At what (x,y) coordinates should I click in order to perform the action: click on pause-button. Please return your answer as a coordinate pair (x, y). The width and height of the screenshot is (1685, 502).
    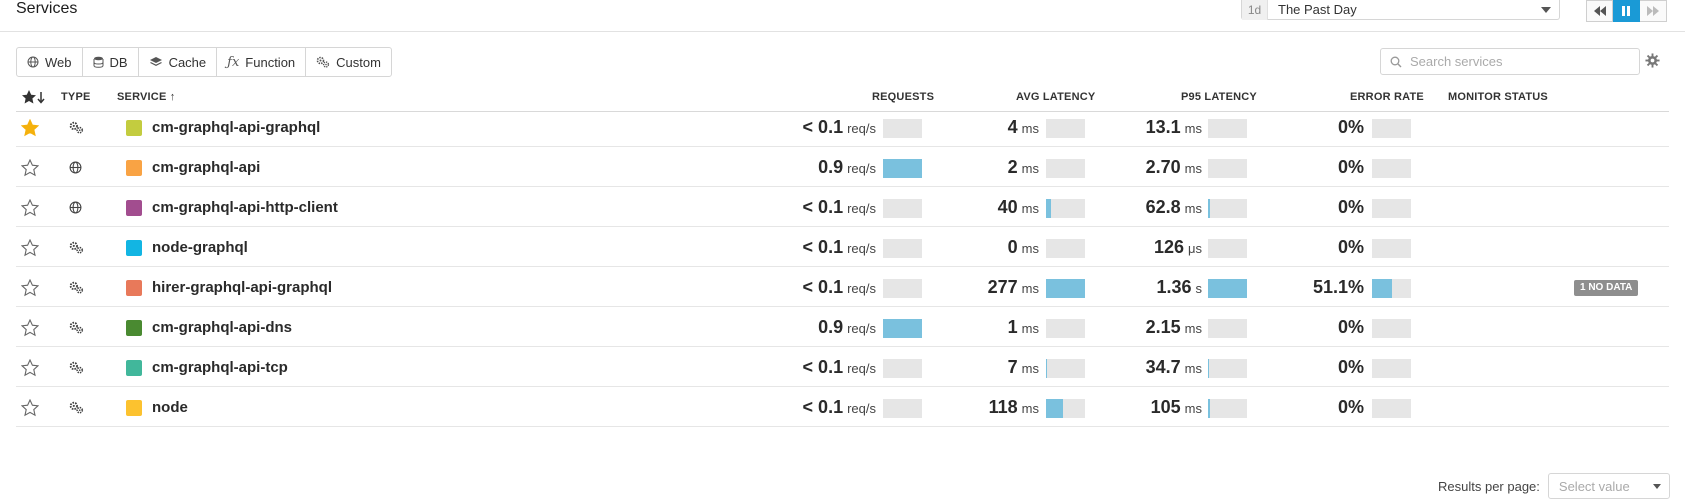
    Looking at the image, I should click on (1626, 11).